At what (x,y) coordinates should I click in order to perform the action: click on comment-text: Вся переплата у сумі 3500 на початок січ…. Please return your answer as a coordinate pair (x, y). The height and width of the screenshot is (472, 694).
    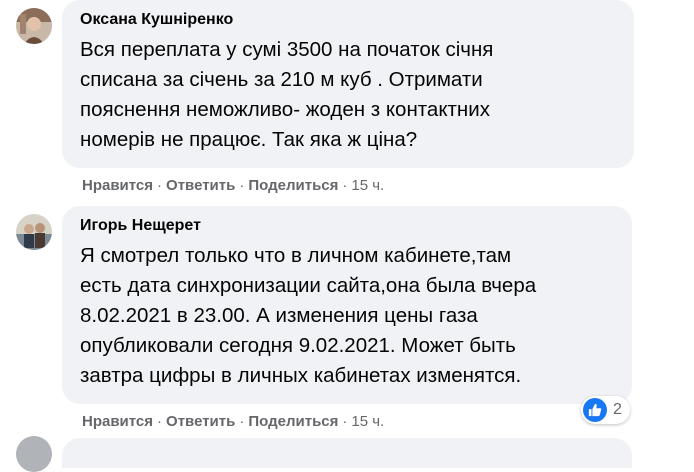
    Looking at the image, I should click on (287, 94).